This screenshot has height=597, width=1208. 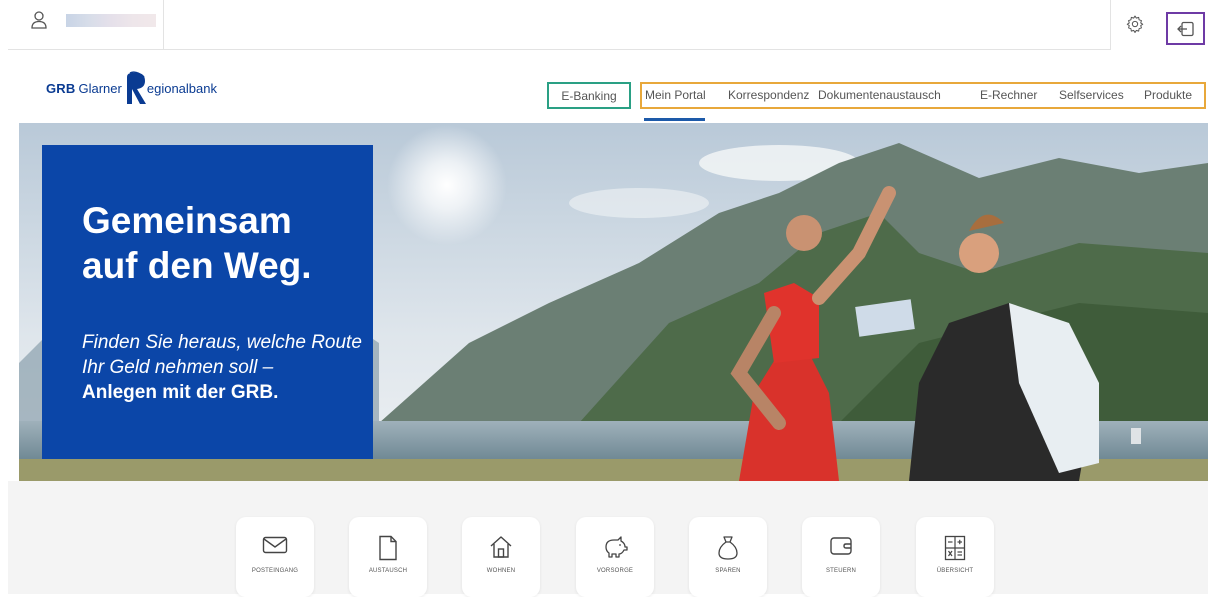 I want to click on tile-wohnen: WOHNEN, so click(x=501, y=557).